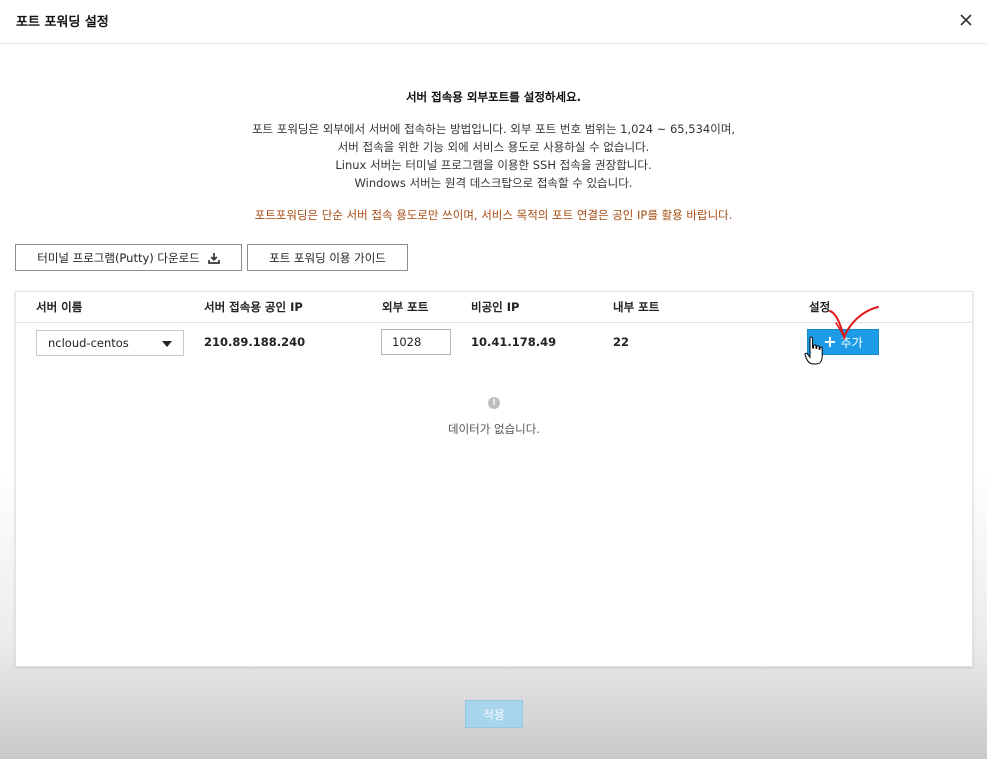 This screenshot has width=987, height=759. Describe the element at coordinates (494, 413) in the screenshot. I see `empty-state: ! 데이터가 없습니다.` at that location.